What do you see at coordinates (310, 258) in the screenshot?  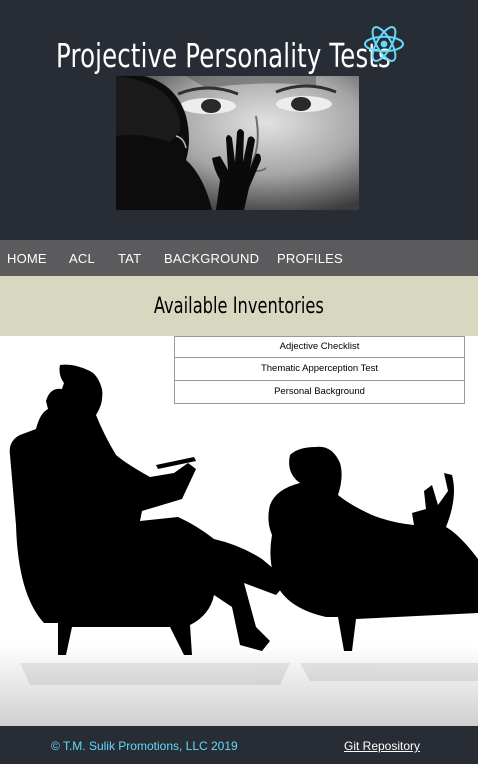 I see `nav-item-profiles: PROFILES` at bounding box center [310, 258].